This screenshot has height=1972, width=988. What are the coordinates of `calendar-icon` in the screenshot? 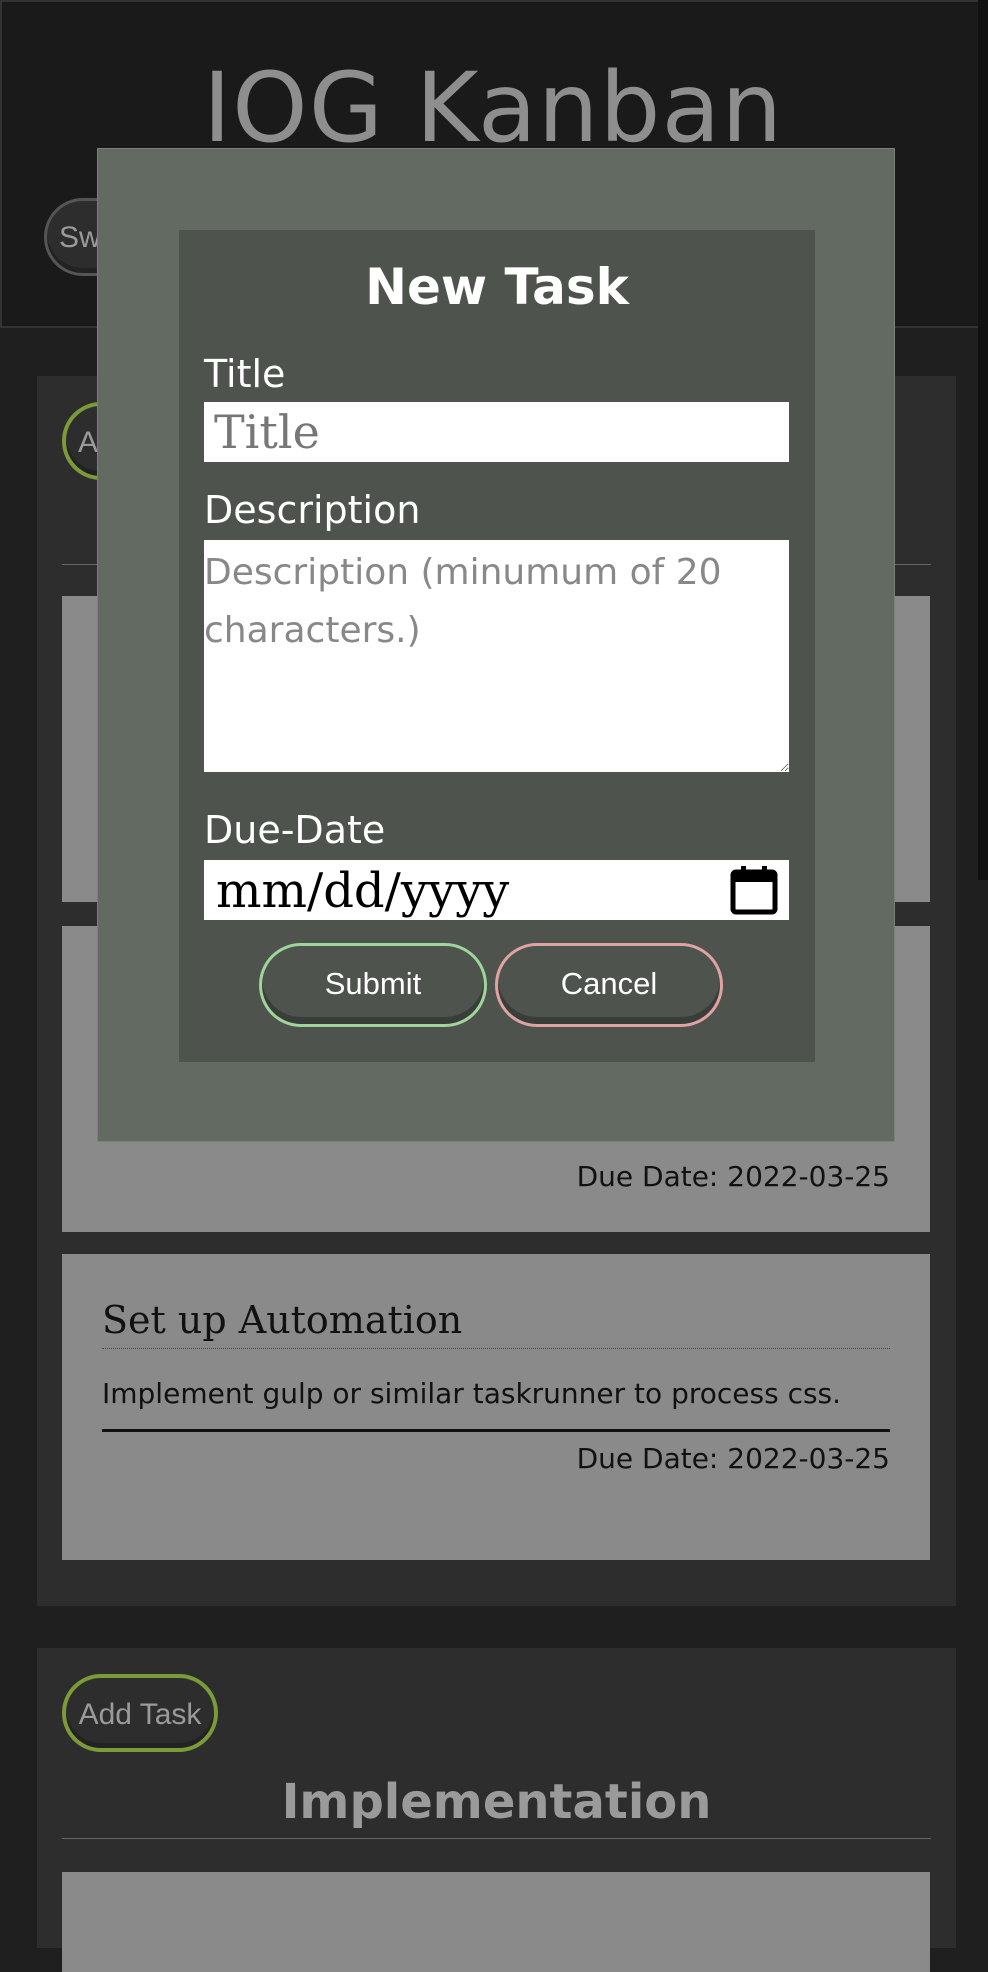 It's located at (754, 890).